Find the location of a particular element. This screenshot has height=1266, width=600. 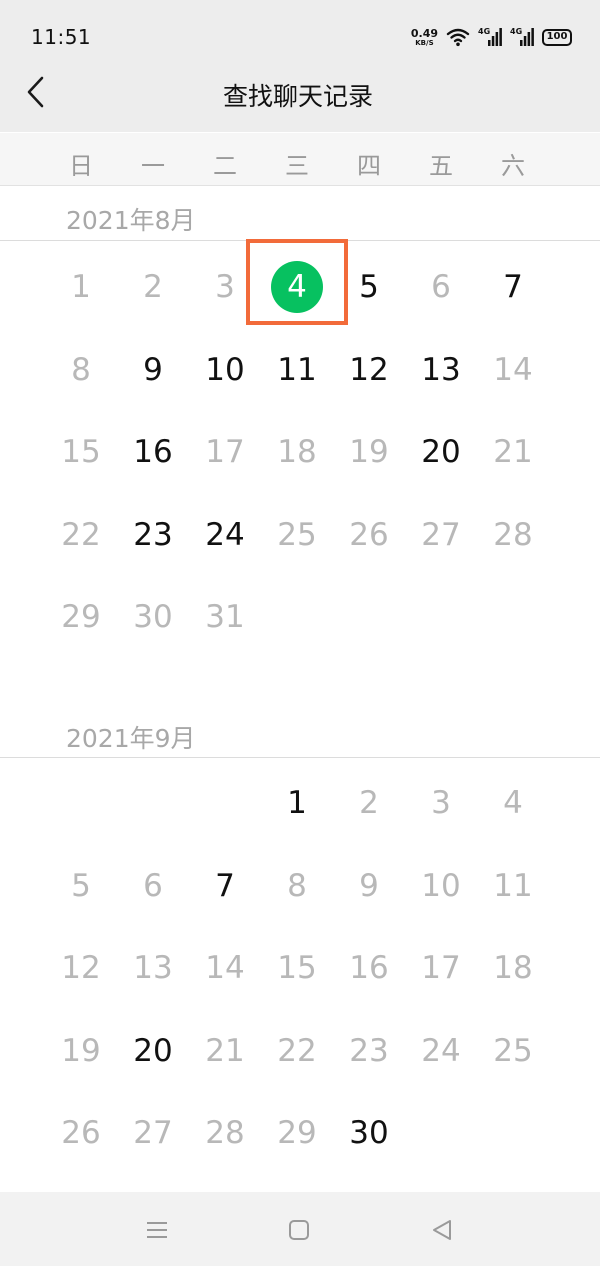

network-speed-unit: KB/S is located at coordinates (424, 42).